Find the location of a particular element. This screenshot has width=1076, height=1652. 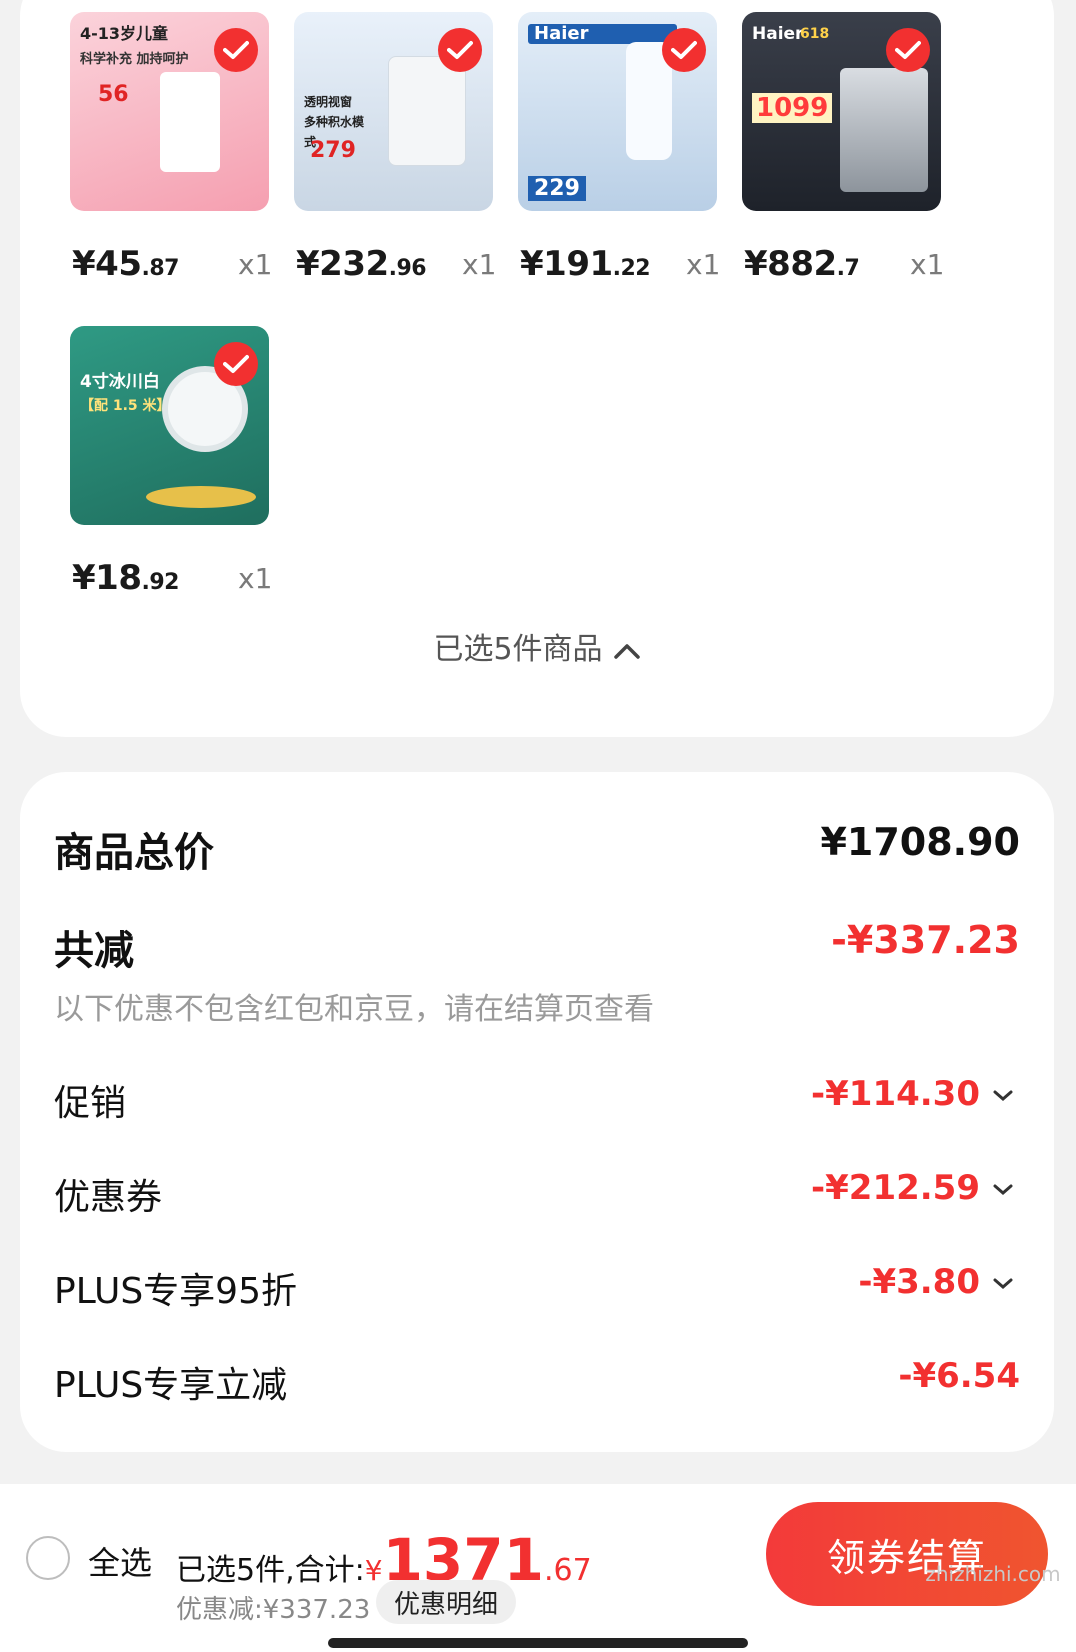

brand-logo: Haier is located at coordinates (602, 34).